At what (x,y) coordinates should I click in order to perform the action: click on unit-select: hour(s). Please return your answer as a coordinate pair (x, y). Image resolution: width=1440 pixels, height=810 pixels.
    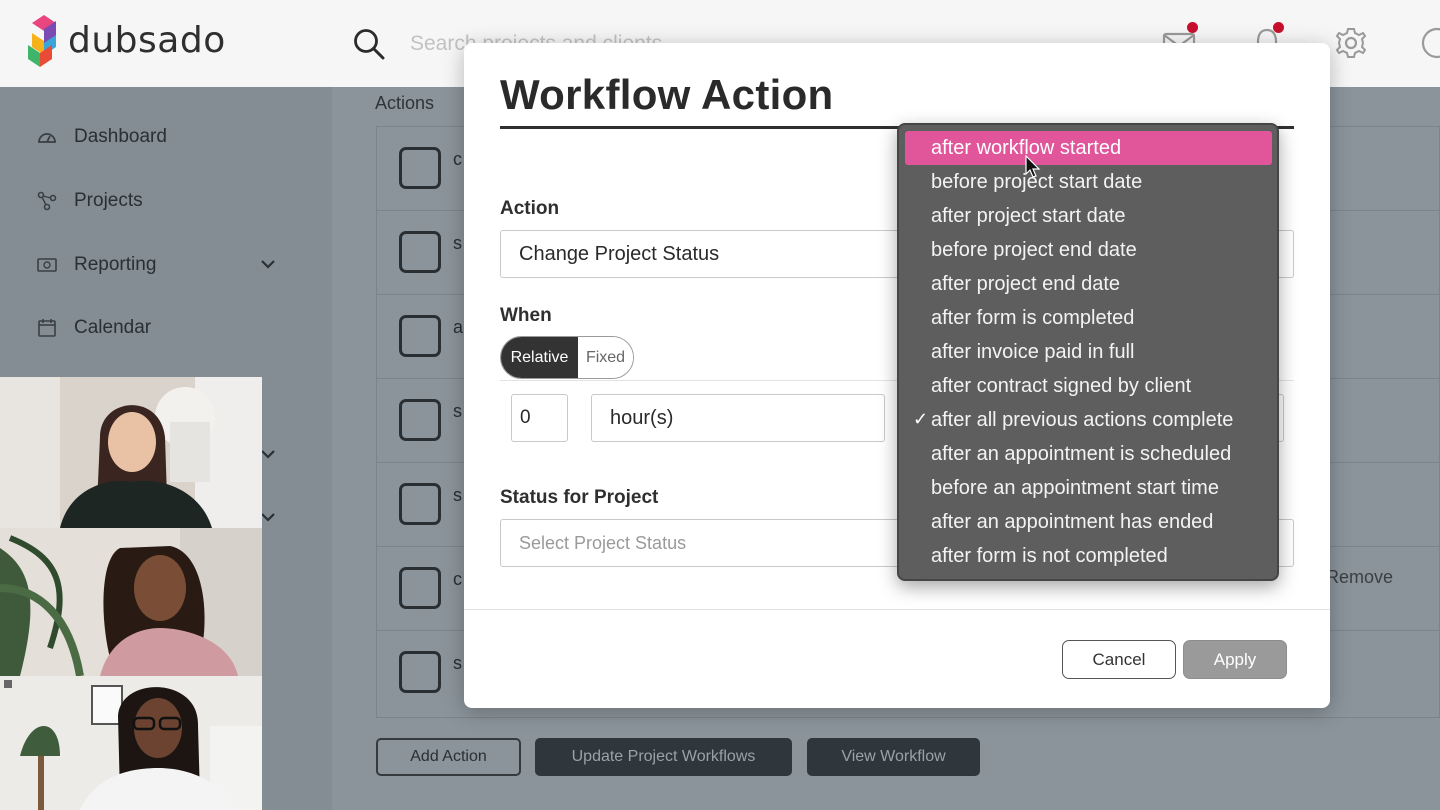
    Looking at the image, I should click on (738, 418).